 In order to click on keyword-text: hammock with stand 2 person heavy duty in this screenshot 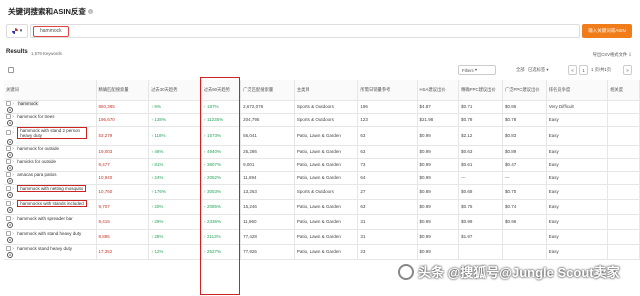, I will do `click(52, 132)`.